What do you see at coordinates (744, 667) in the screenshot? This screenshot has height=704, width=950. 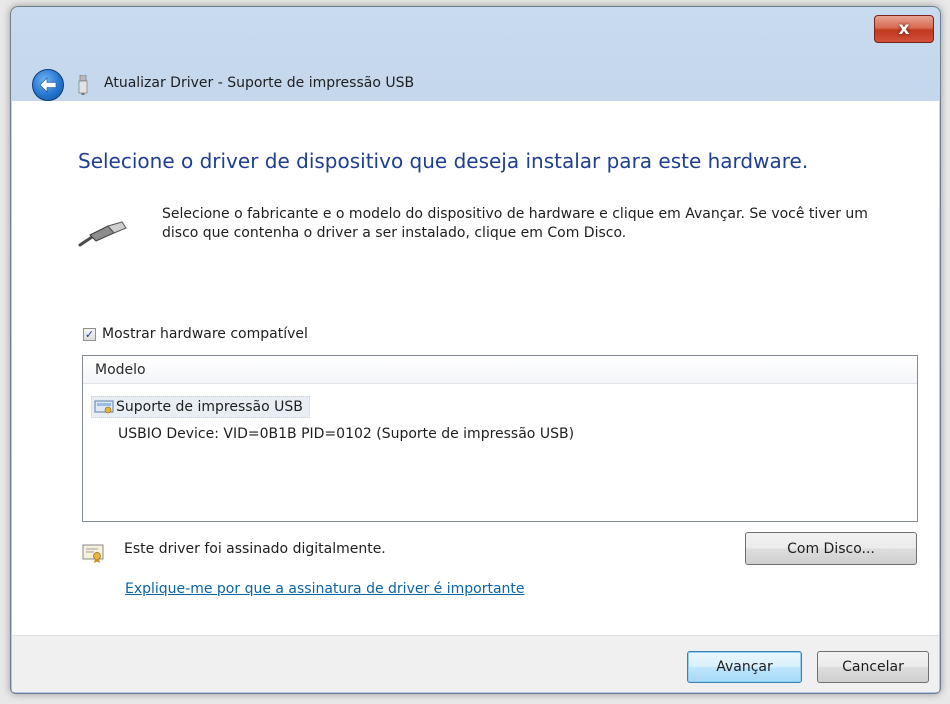 I see `next-button: Avançar` at bounding box center [744, 667].